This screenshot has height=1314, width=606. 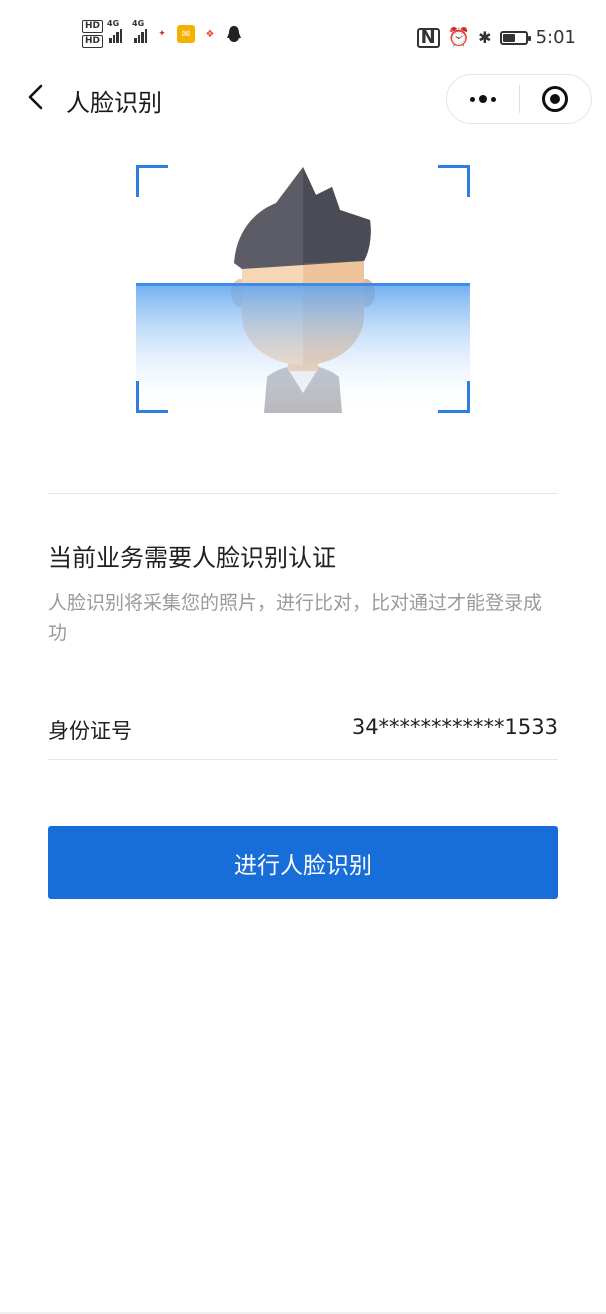 I want to click on mini-program-capsule, so click(x=519, y=99).